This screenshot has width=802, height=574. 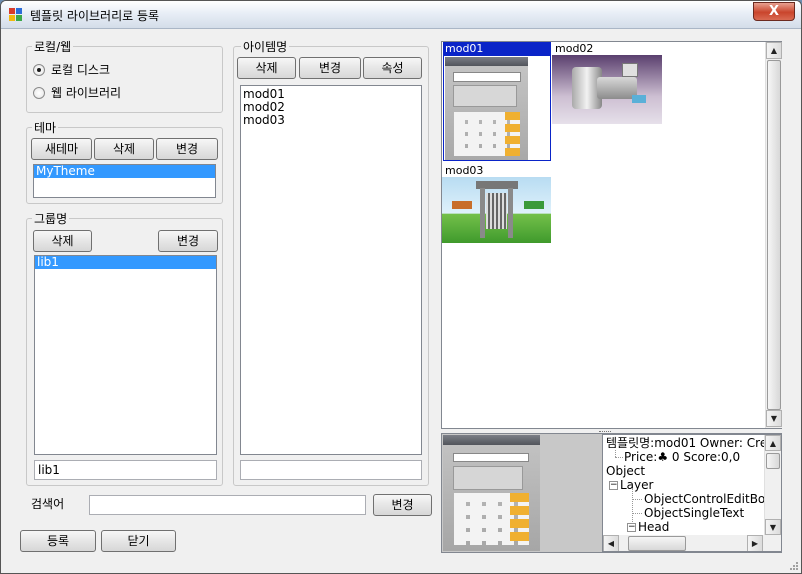 What do you see at coordinates (708, 499) in the screenshot?
I see `tree-node-editbox: ObjectControlEditBox` at bounding box center [708, 499].